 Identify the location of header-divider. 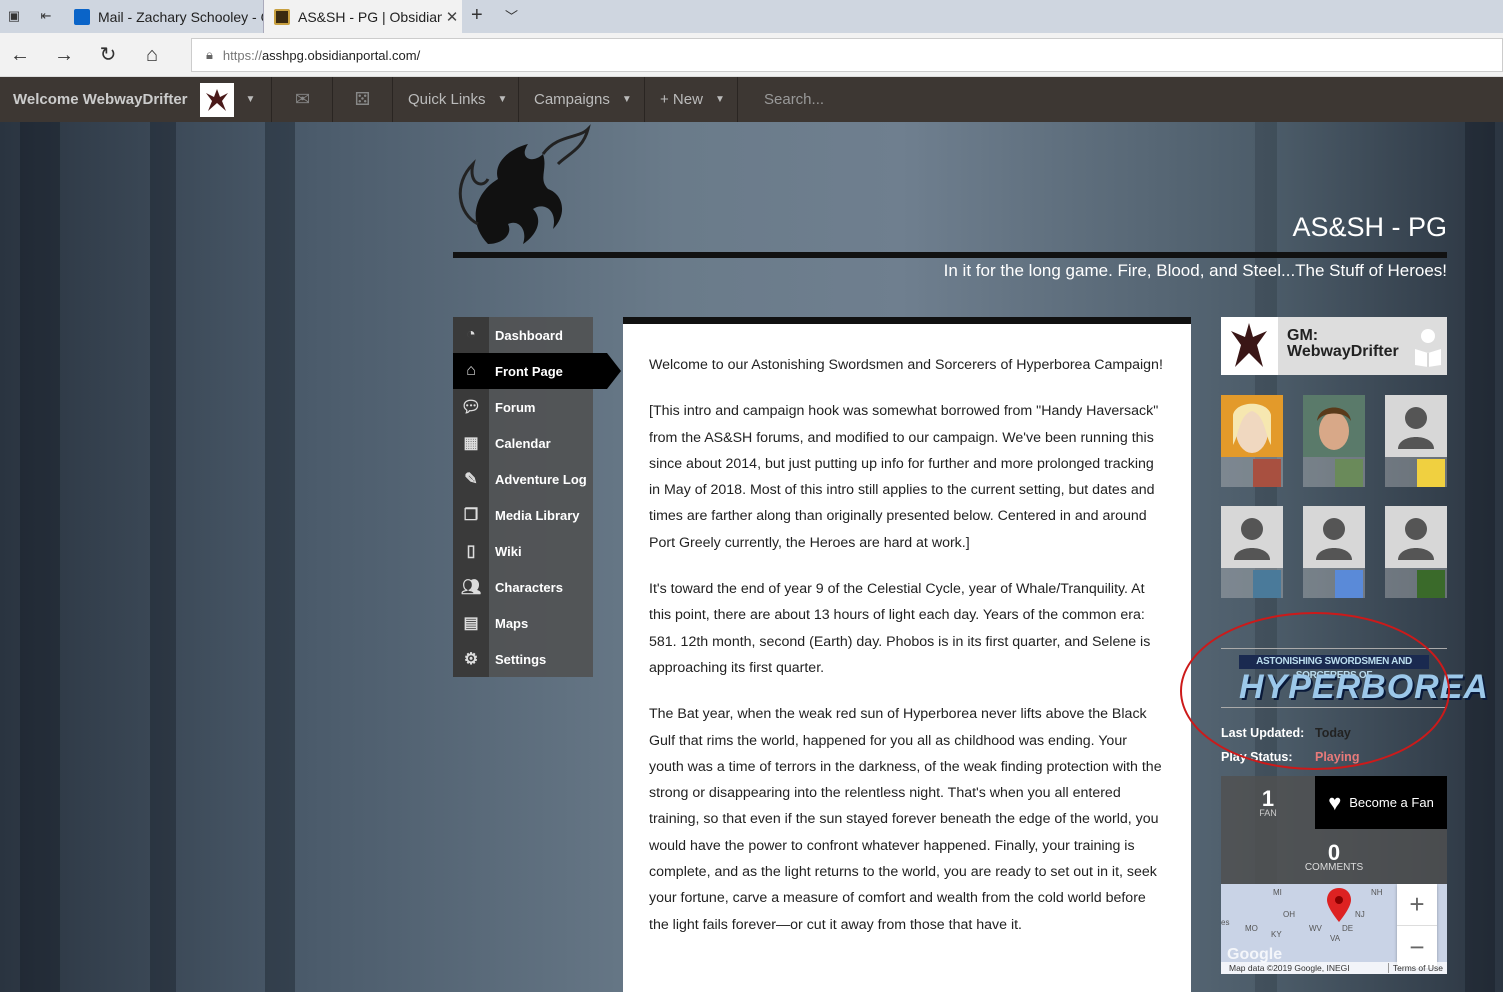
(950, 255).